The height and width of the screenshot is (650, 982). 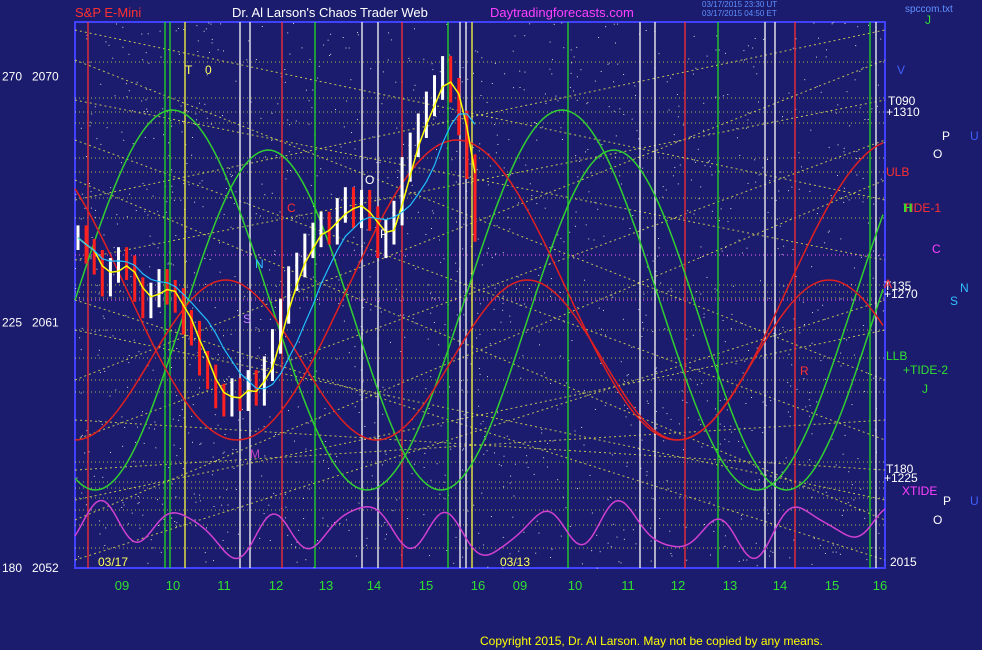 What do you see at coordinates (562, 12) in the screenshot?
I see `site-url: Daytradingforecasts.com` at bounding box center [562, 12].